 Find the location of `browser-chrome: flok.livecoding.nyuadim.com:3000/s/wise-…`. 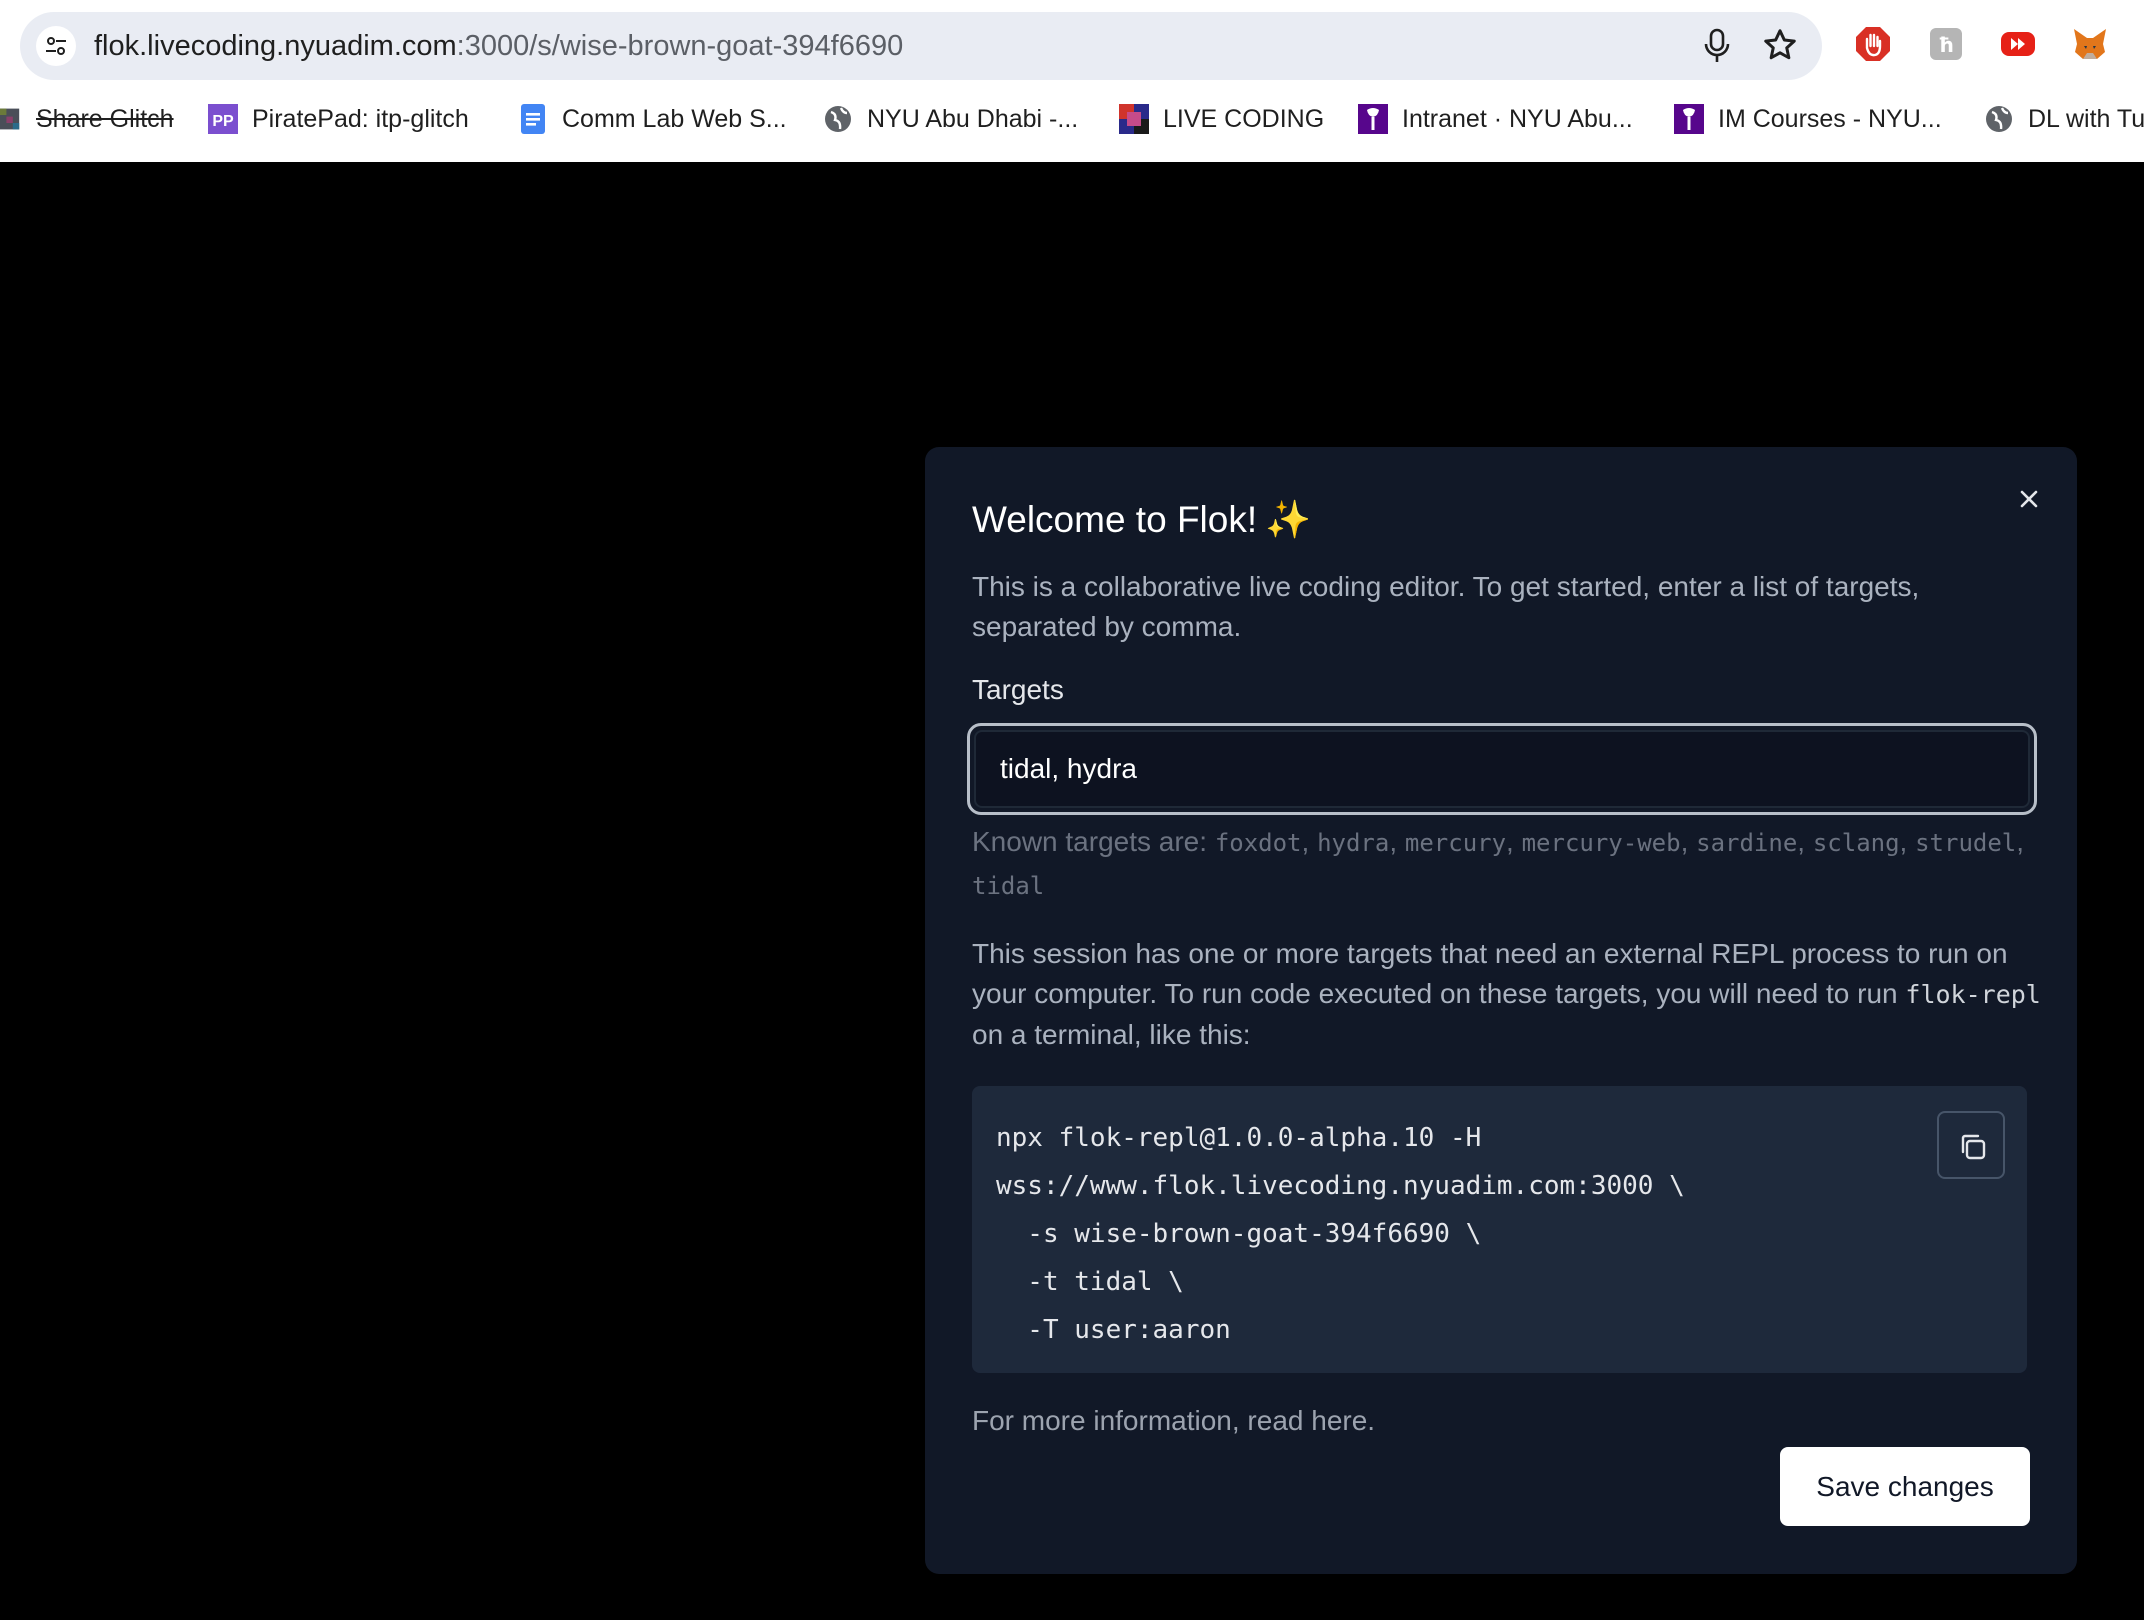

browser-chrome: flok.livecoding.nyuadim.com:3000/s/wise-… is located at coordinates (1072, 81).